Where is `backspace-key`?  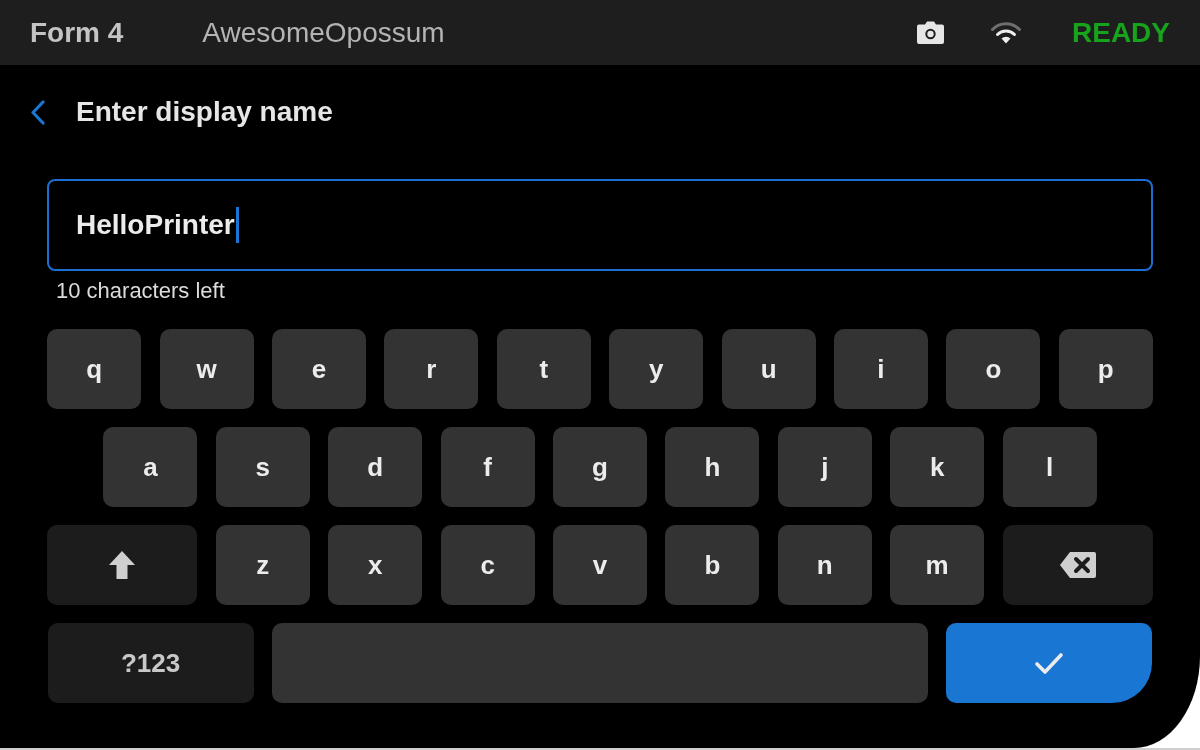
backspace-key is located at coordinates (1077, 565).